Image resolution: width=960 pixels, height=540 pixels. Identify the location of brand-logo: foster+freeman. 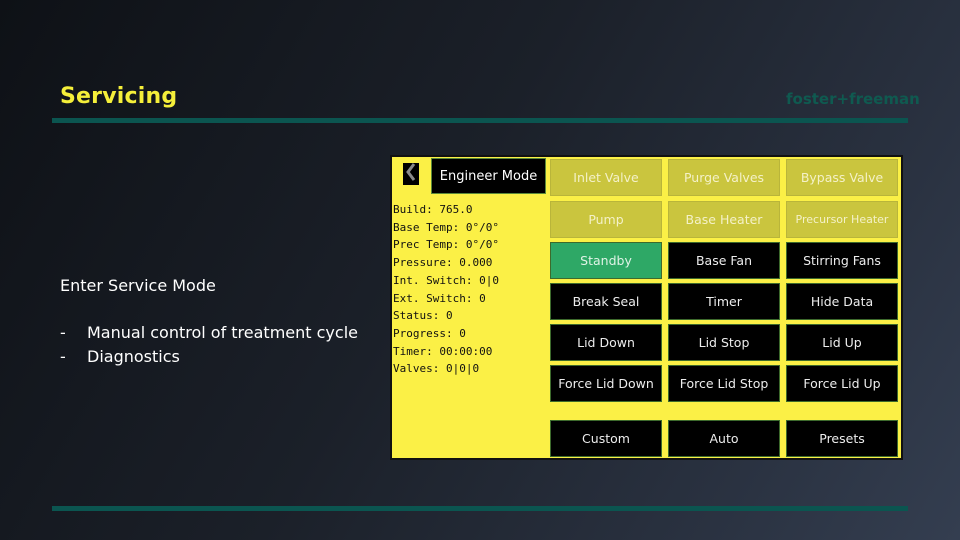
(853, 99).